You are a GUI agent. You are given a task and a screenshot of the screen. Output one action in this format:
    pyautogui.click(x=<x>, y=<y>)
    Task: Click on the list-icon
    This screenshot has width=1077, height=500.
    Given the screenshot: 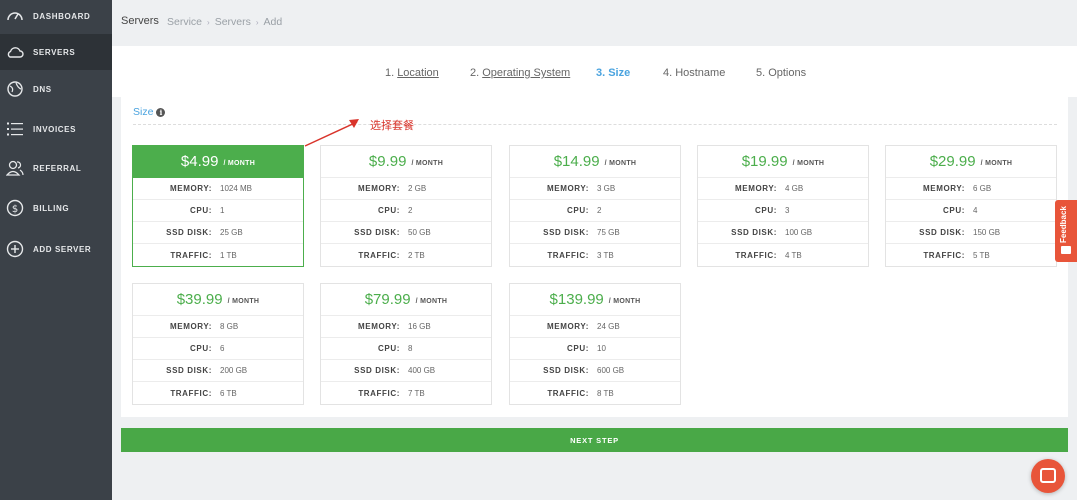 What is the action you would take?
    pyautogui.click(x=15, y=129)
    